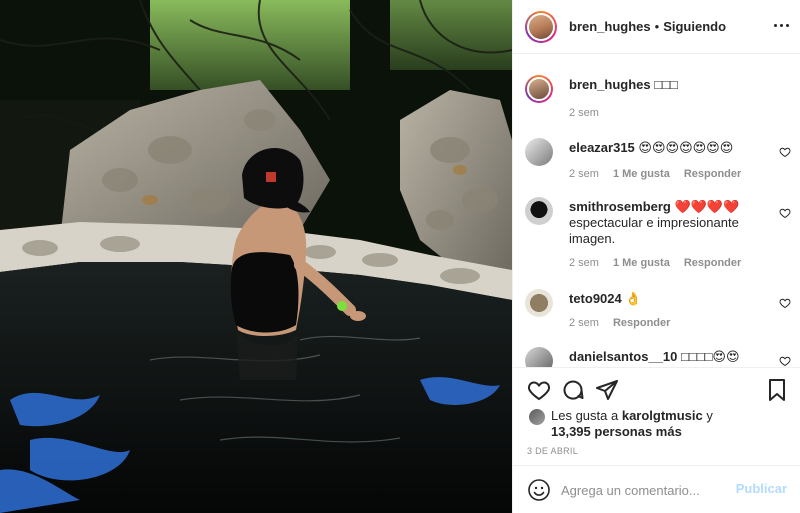  Describe the element at coordinates (602, 147) in the screenshot. I see `comment-username: eleazar315` at that location.